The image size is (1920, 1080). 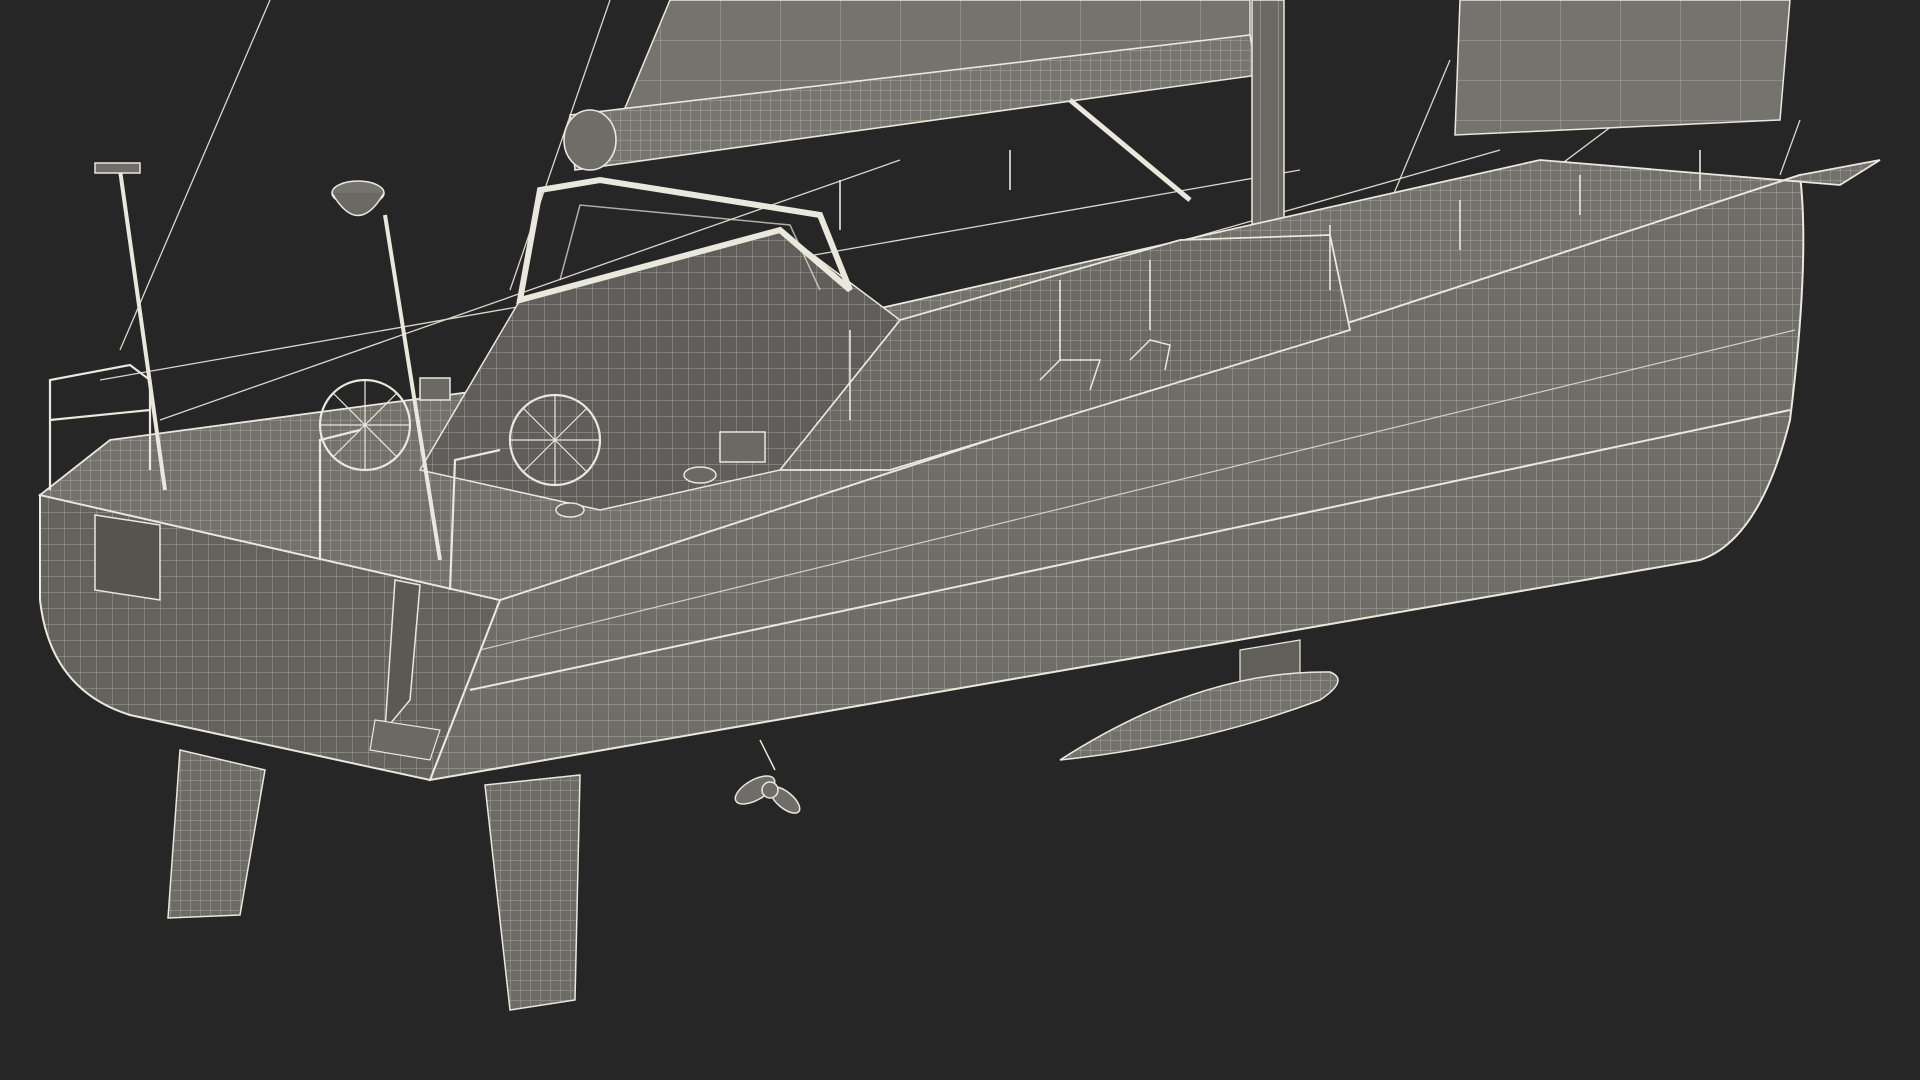 What do you see at coordinates (767, 776) in the screenshot?
I see `propeller-icon` at bounding box center [767, 776].